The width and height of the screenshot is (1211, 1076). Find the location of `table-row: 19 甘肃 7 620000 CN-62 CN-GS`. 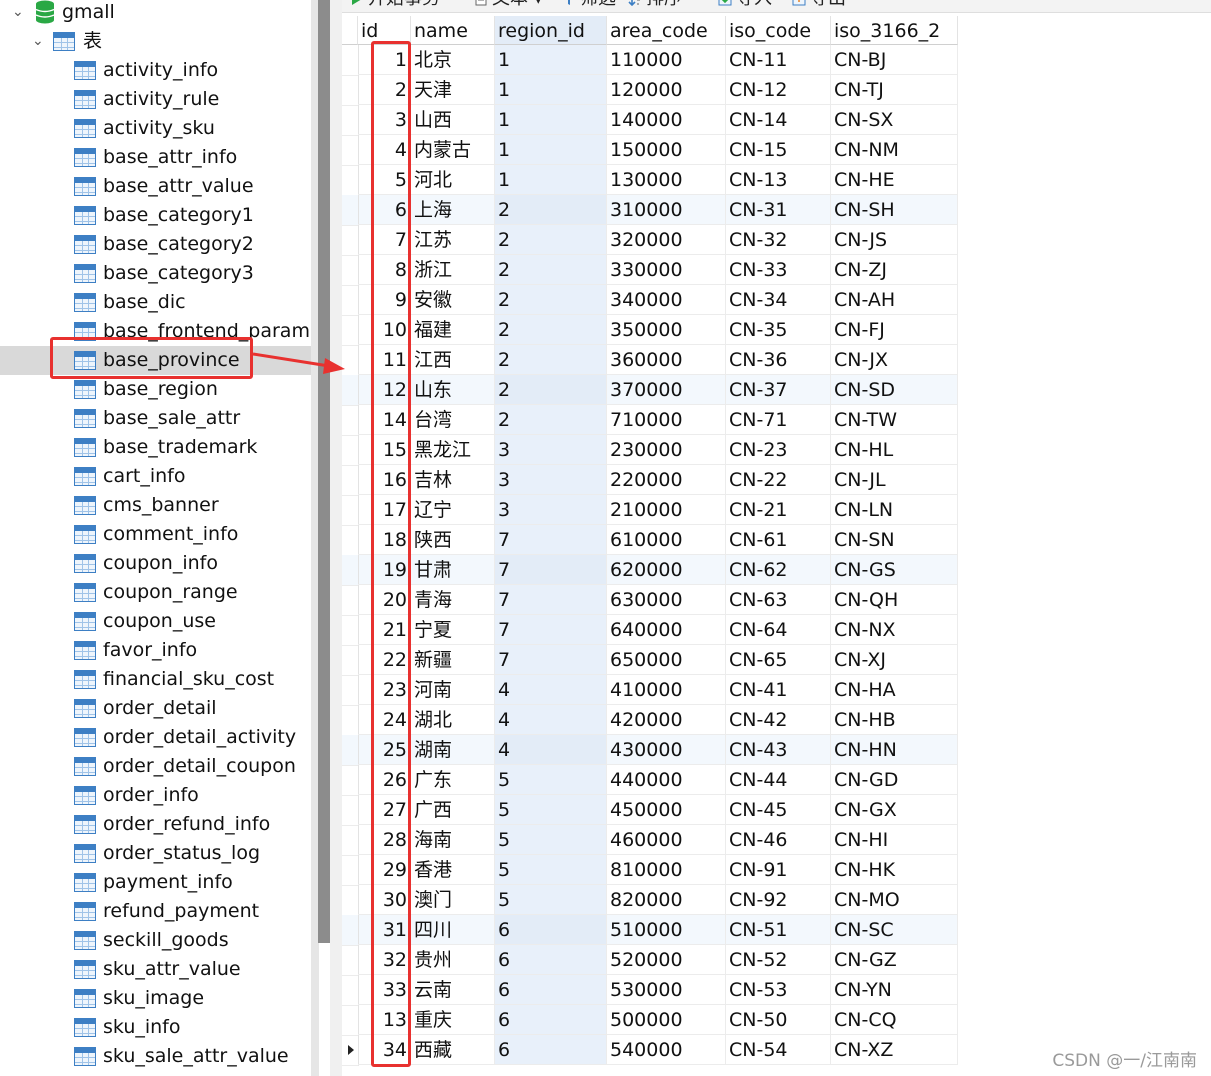

table-row: 19 甘肃 7 620000 CN-62 CN-GS is located at coordinates (650, 570).